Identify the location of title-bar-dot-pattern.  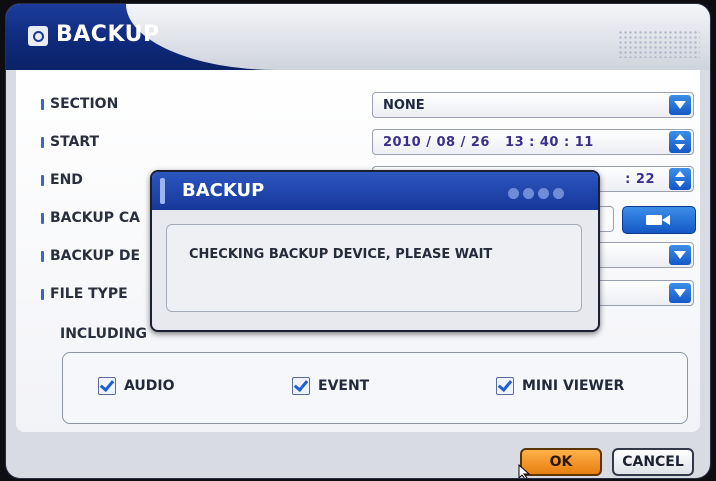
(659, 44).